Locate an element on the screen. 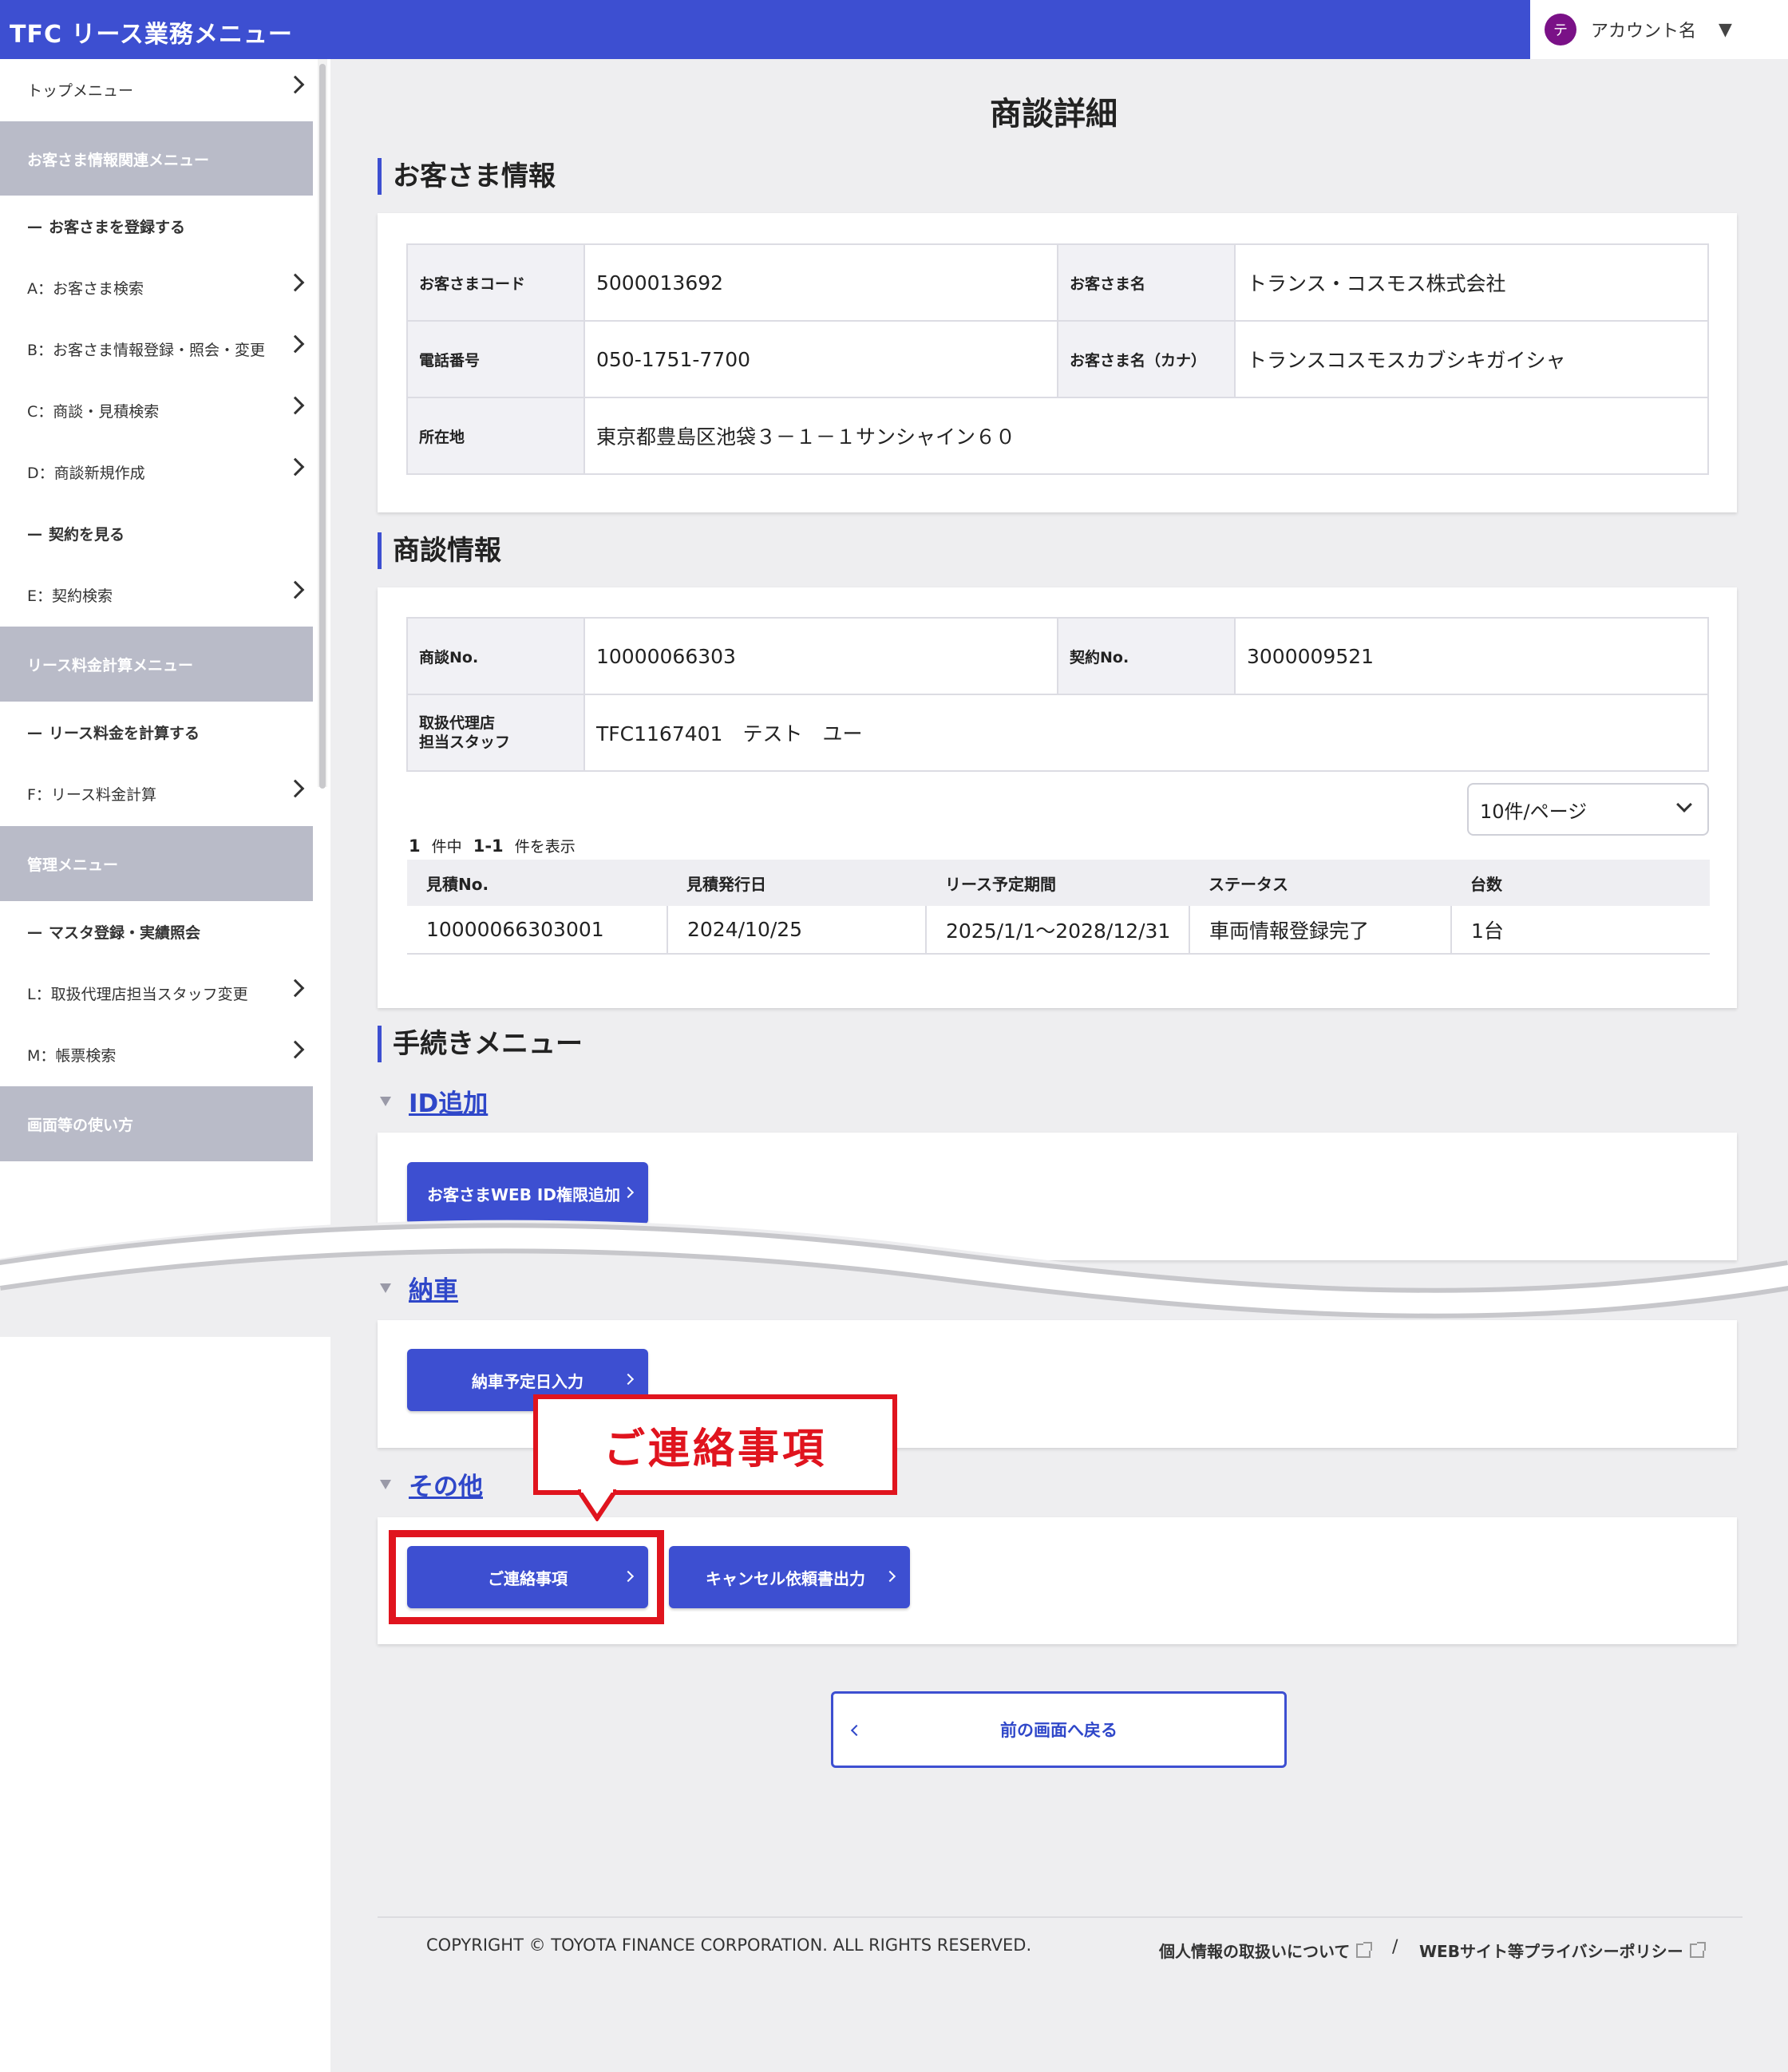 The image size is (1788, 2072). result-count: 1 件中 1-1 件を表示 is located at coordinates (493, 846).